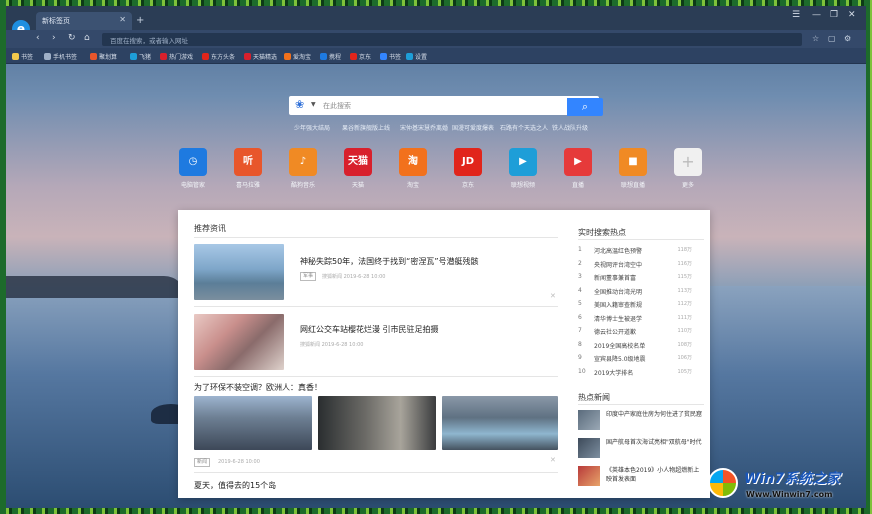 Image resolution: width=872 pixels, height=514 pixels. What do you see at coordinates (87, 38) in the screenshot?
I see `home-icon: ⌂` at bounding box center [87, 38].